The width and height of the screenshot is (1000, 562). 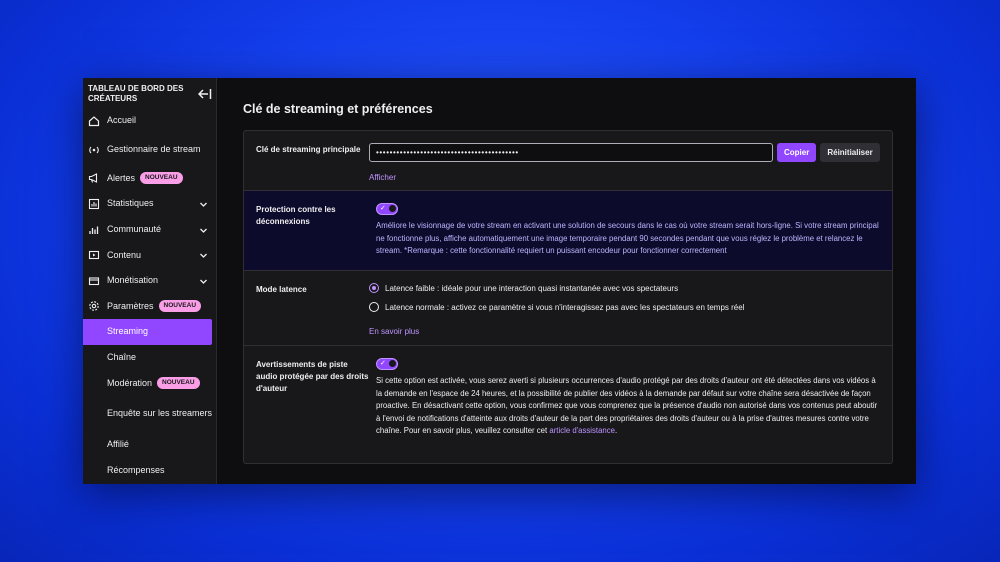 What do you see at coordinates (149, 445) in the screenshot?
I see `sidebar-subitem-affilie: Affilié` at bounding box center [149, 445].